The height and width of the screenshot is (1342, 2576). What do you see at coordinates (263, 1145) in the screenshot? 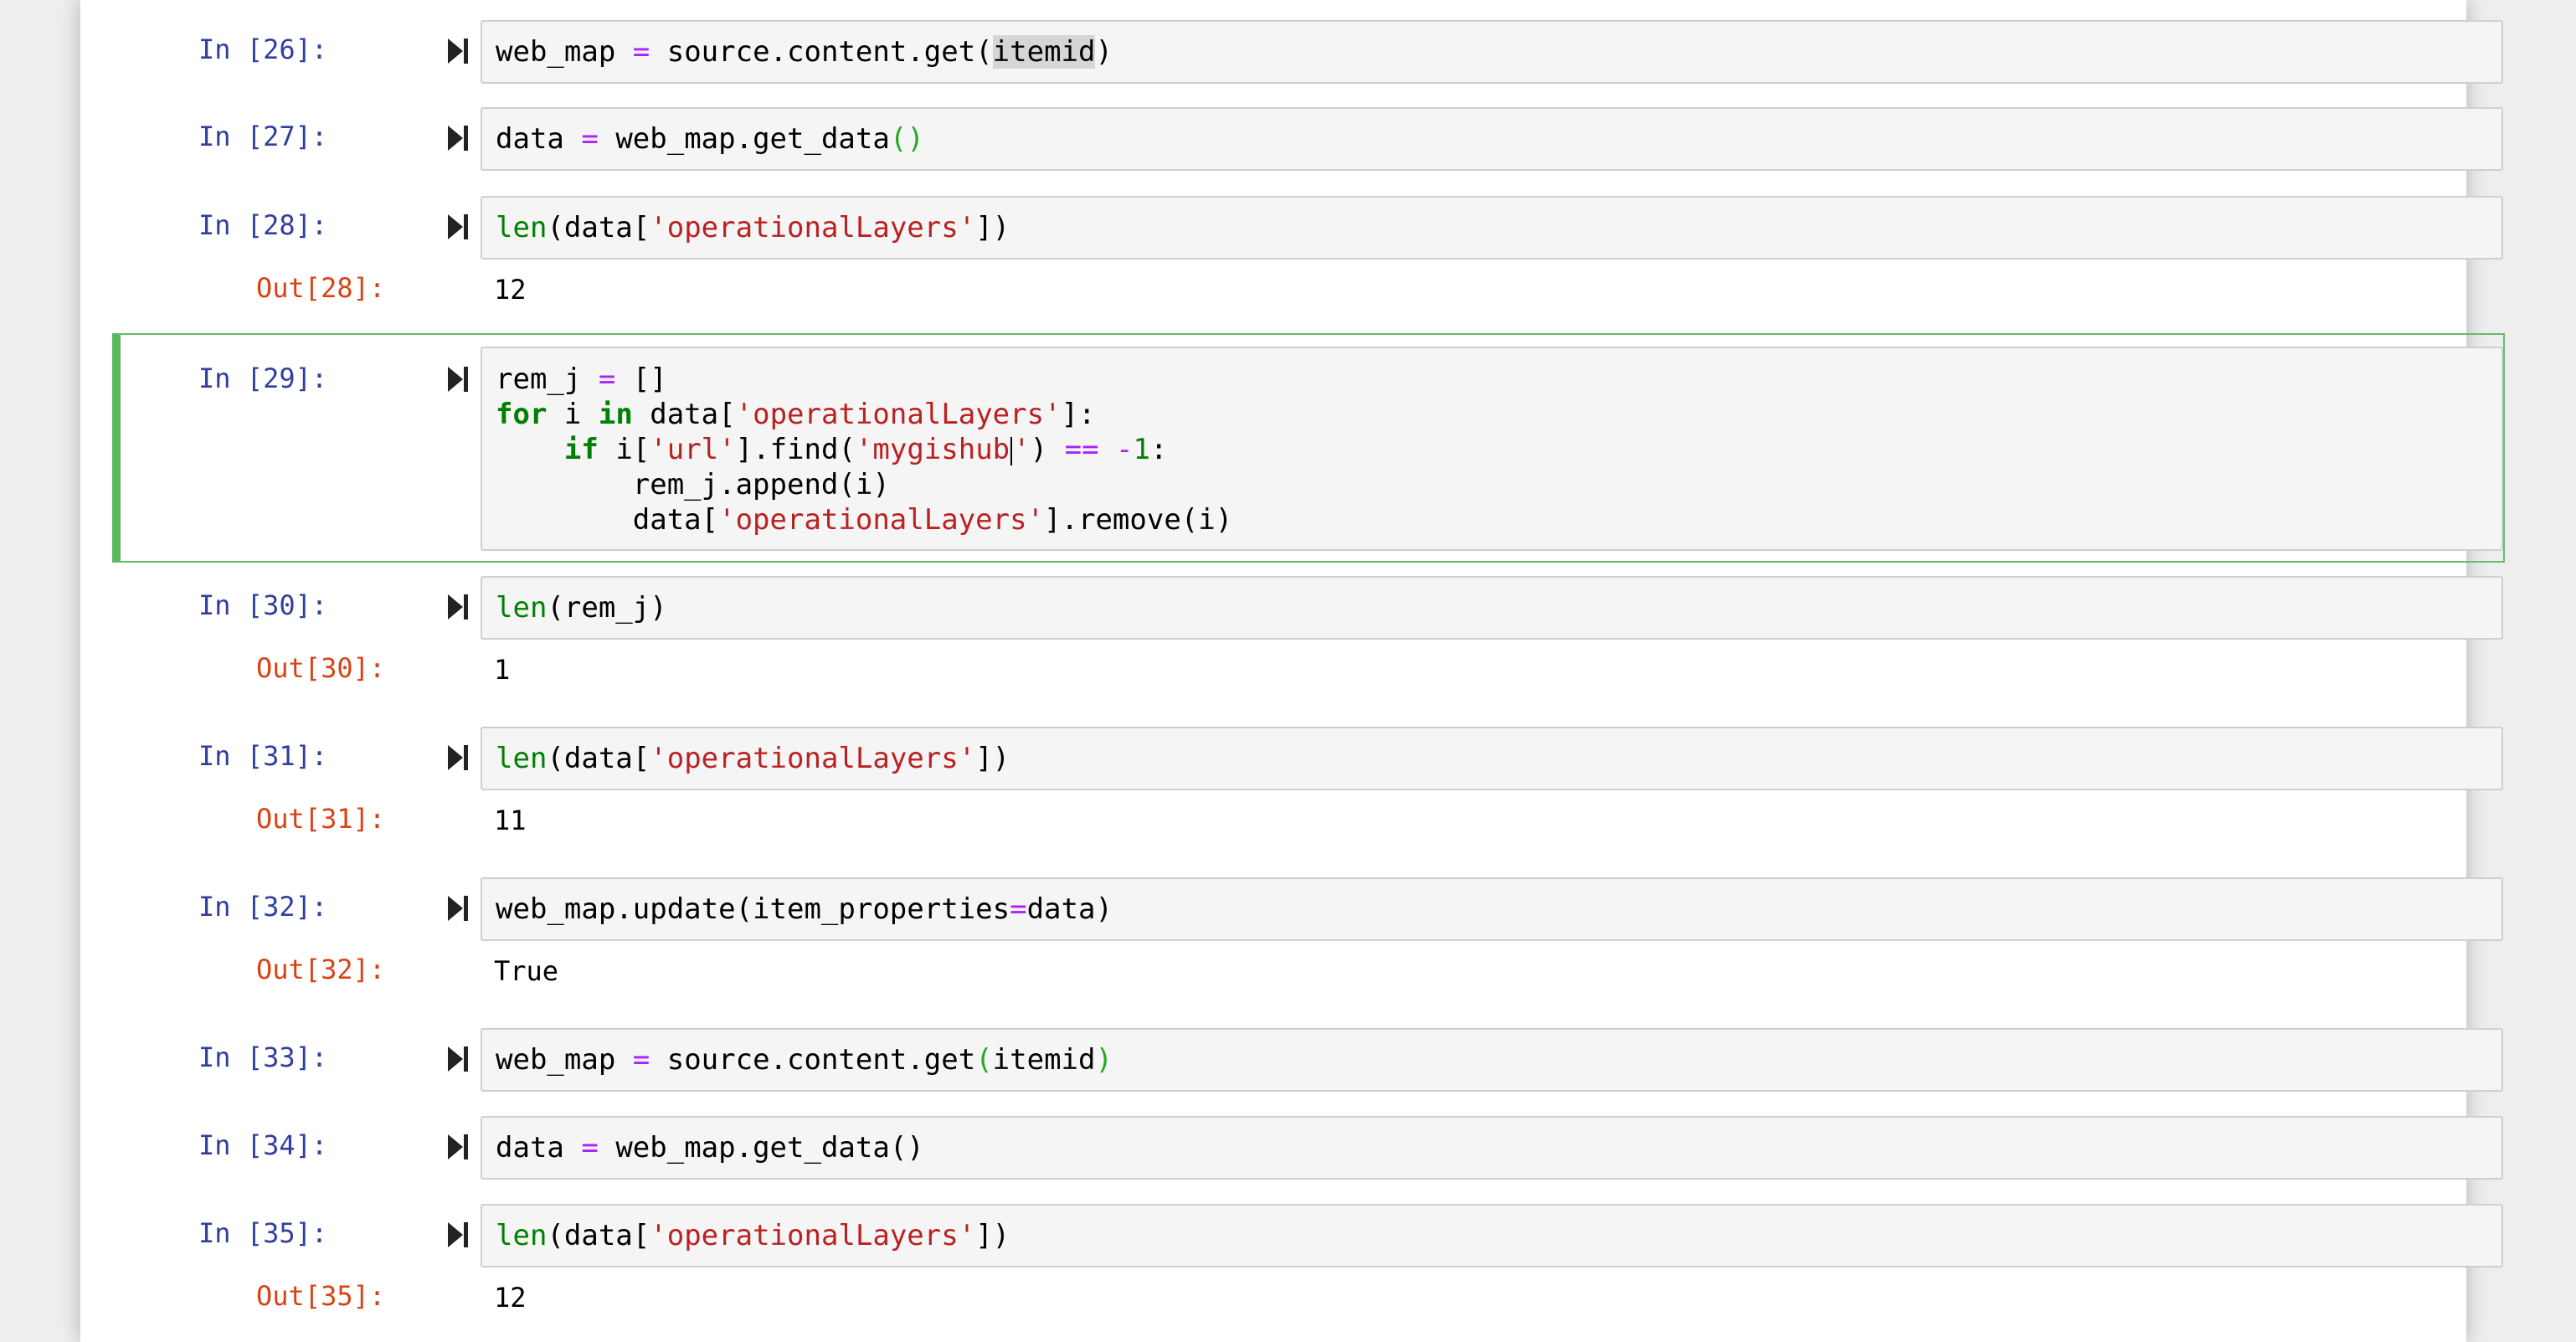
I see `input-prompt: In [34]:` at bounding box center [263, 1145].